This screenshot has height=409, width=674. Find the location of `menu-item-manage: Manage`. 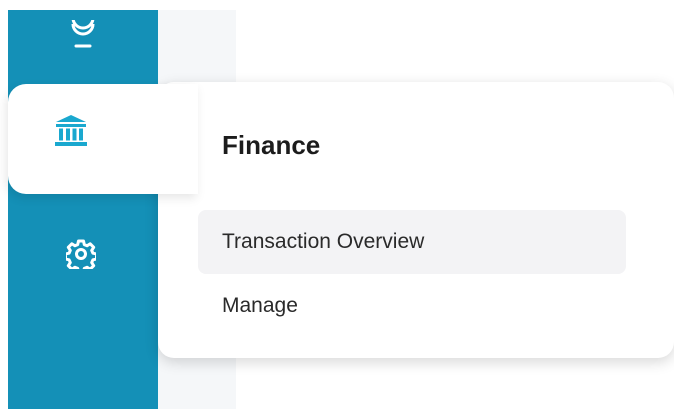

menu-item-manage: Manage is located at coordinates (412, 306).